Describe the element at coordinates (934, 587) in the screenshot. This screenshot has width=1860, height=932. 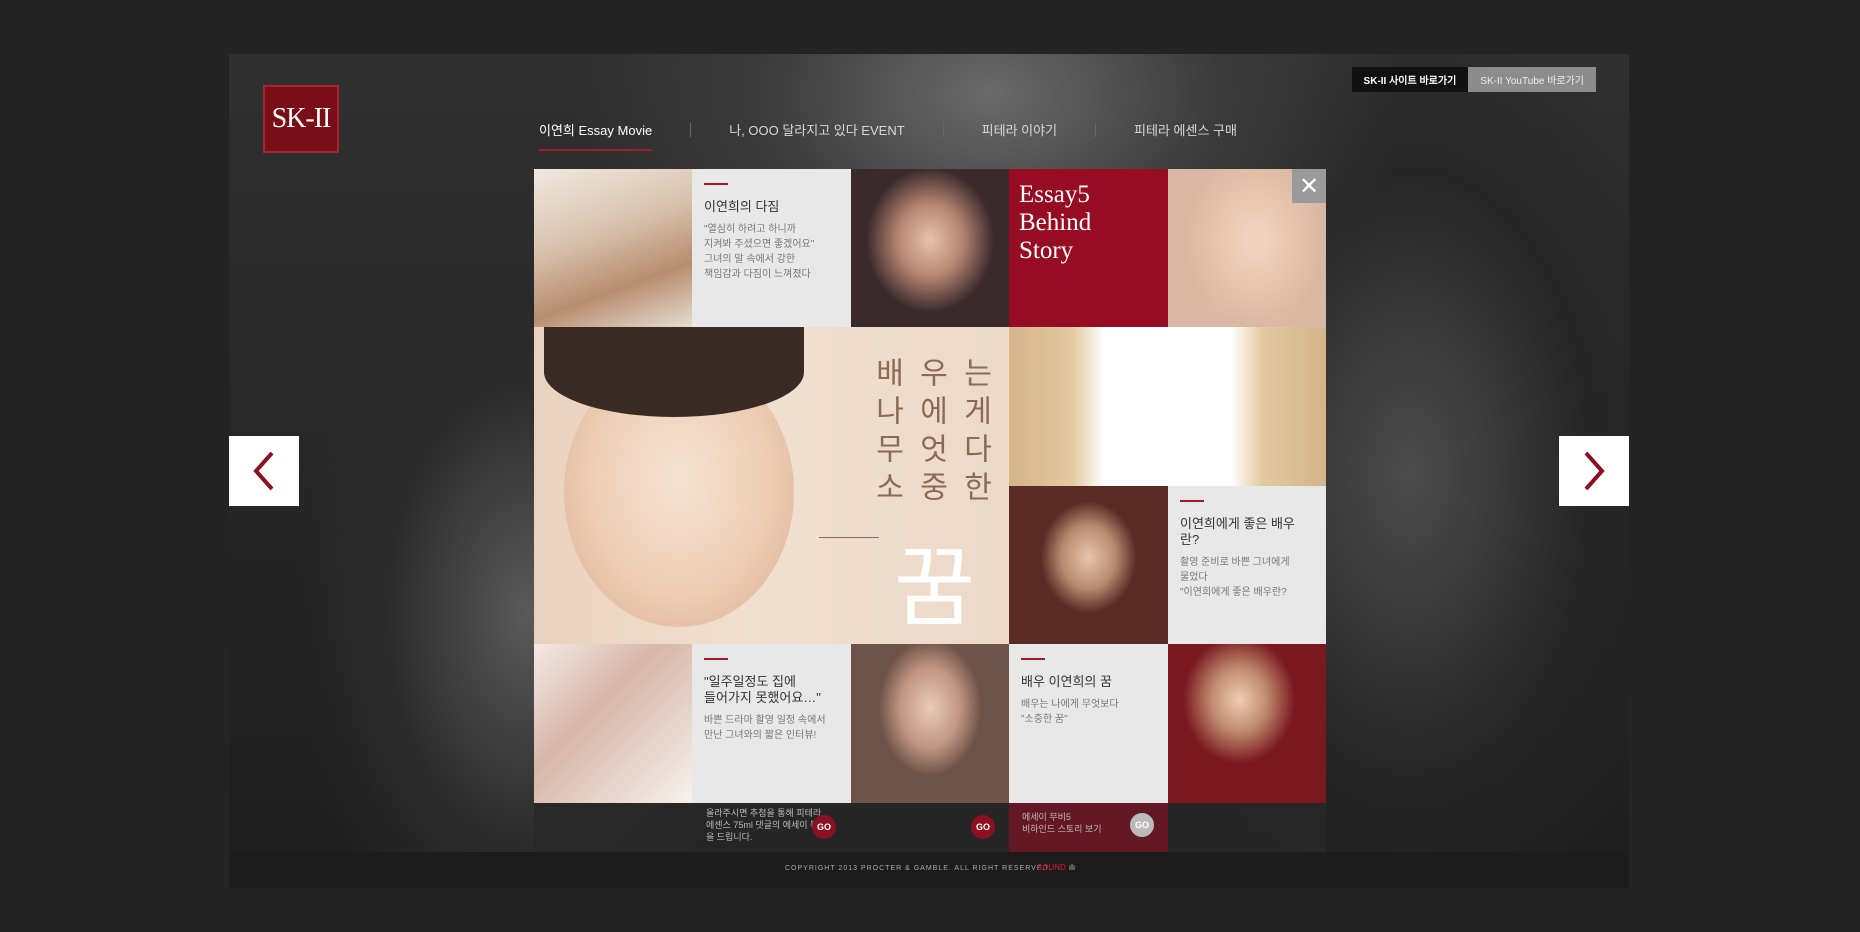
I see `hero-dream-text: 꿈` at that location.